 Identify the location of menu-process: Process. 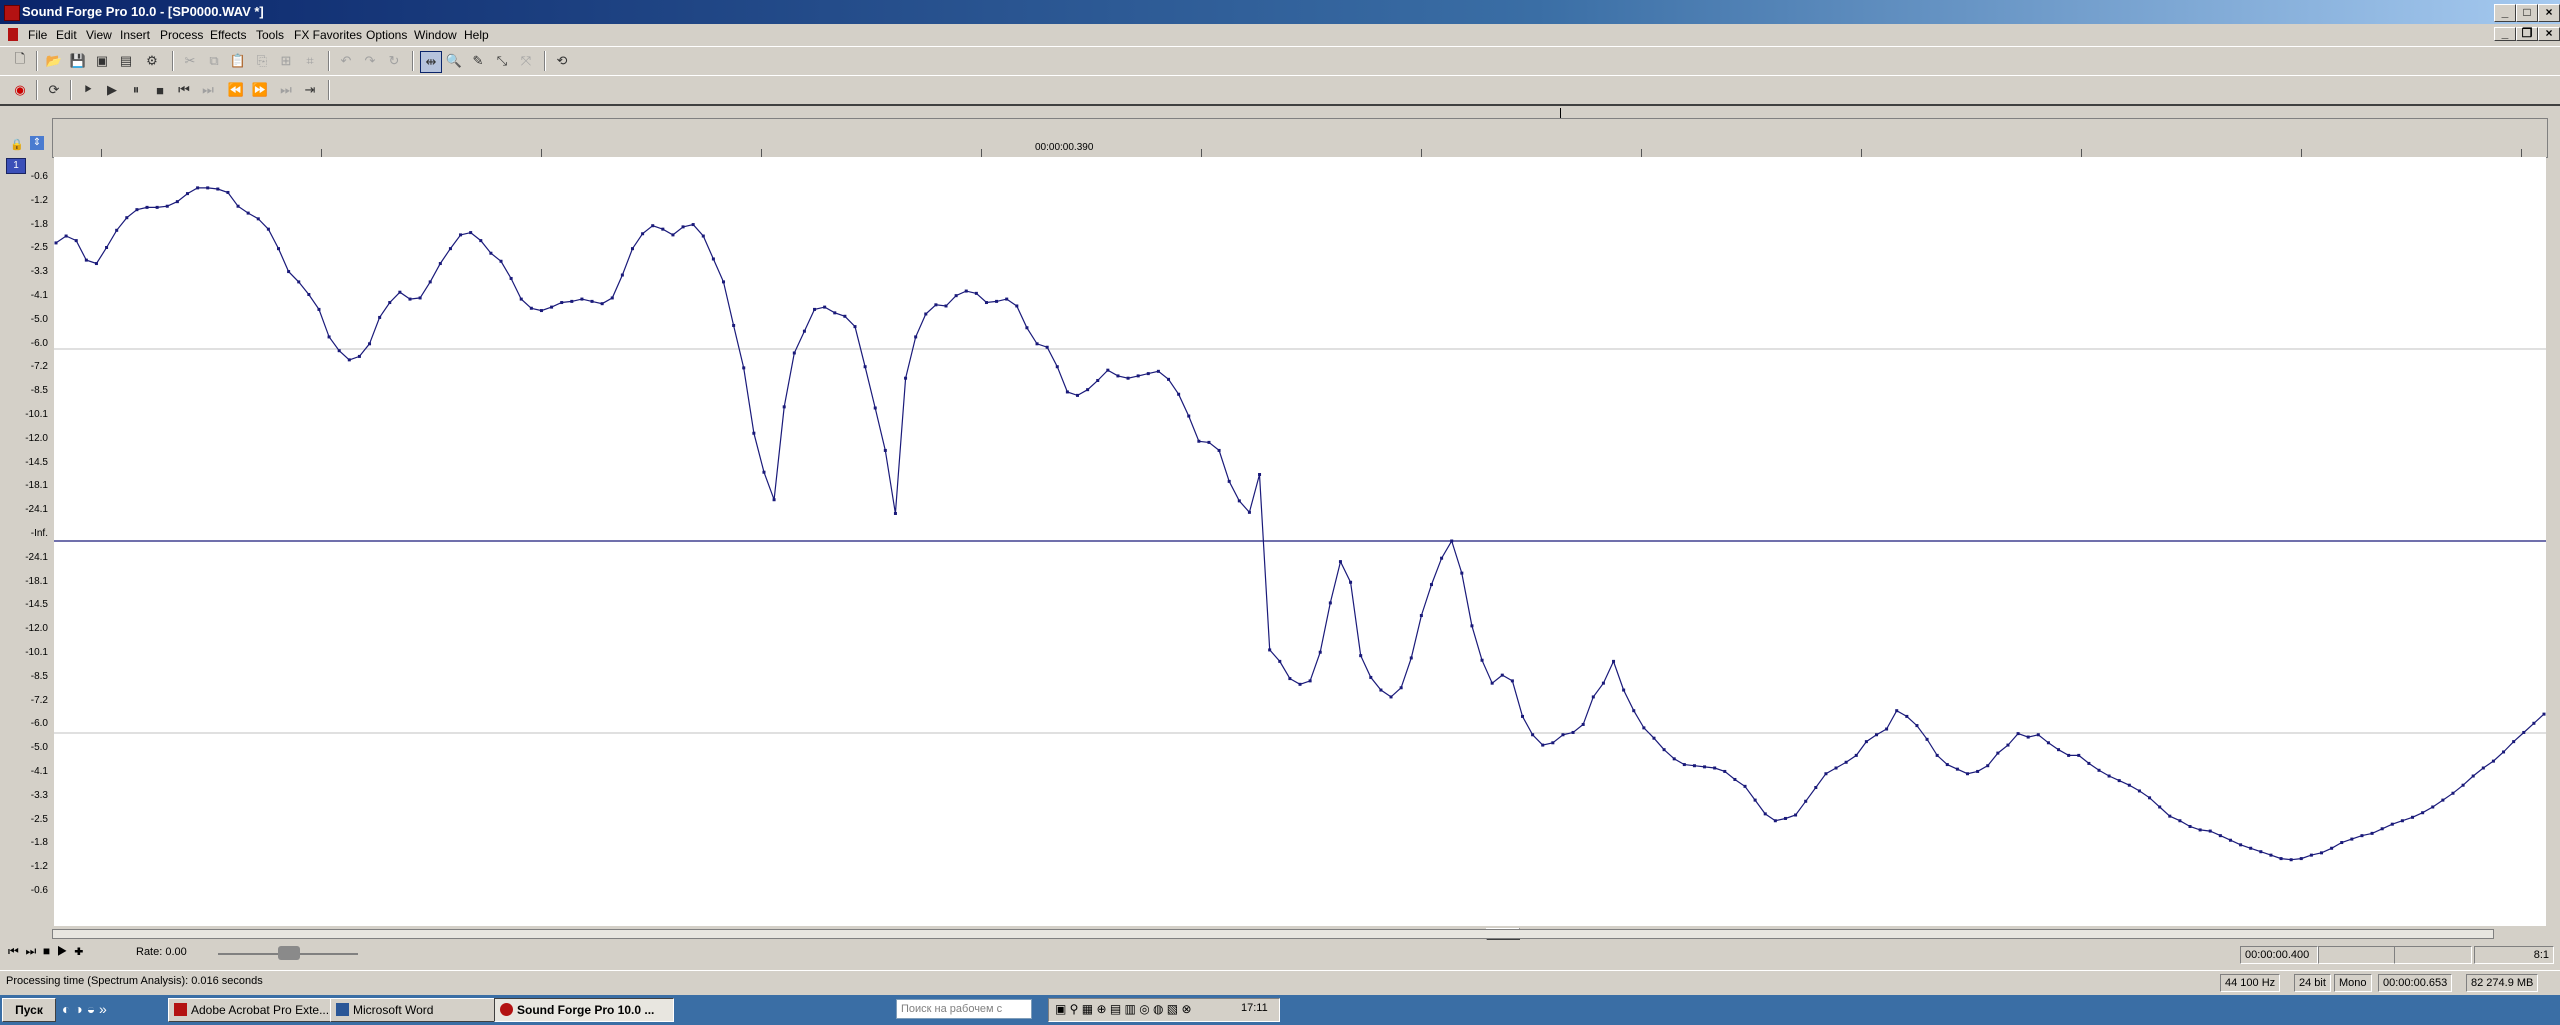
(181, 35).